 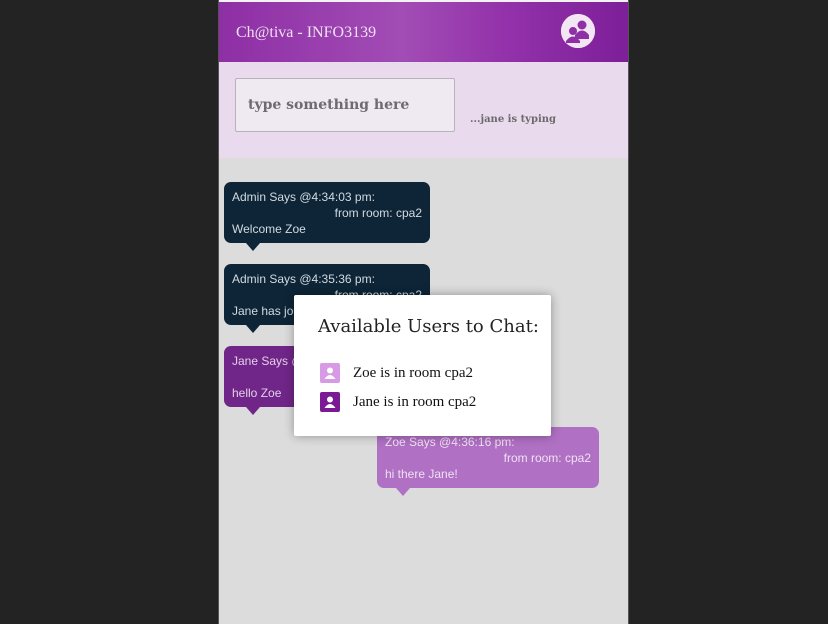 I want to click on message-input, so click(x=345, y=105).